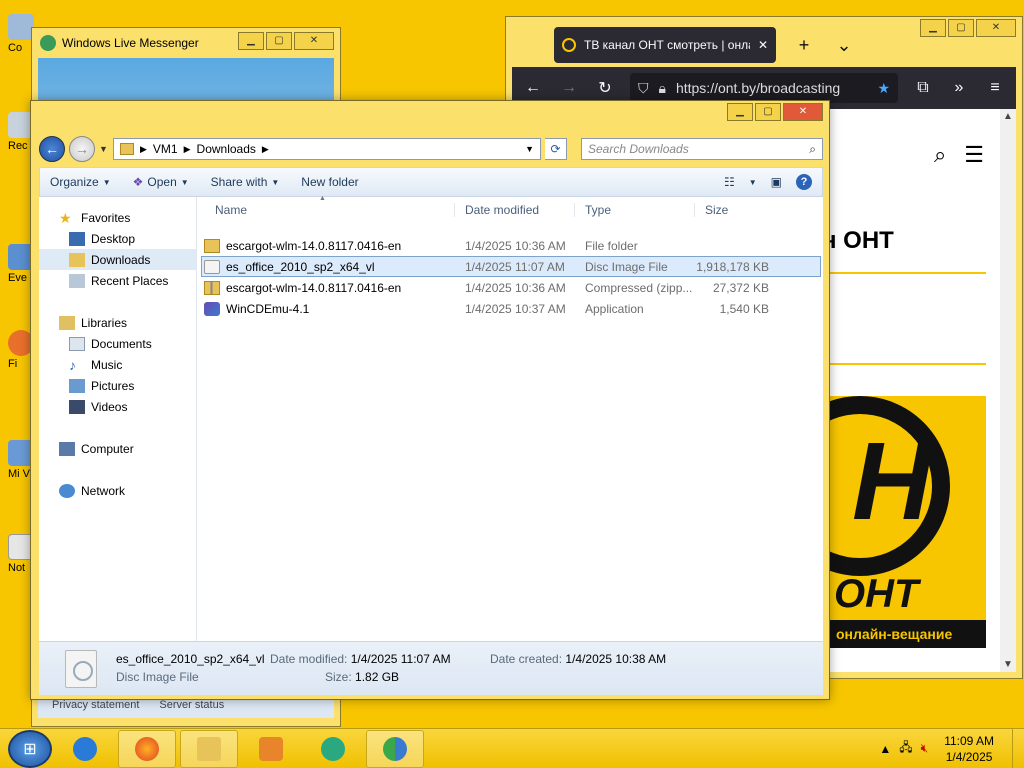  Describe the element at coordinates (48, 43) in the screenshot. I see `messenger-app-icon` at that location.